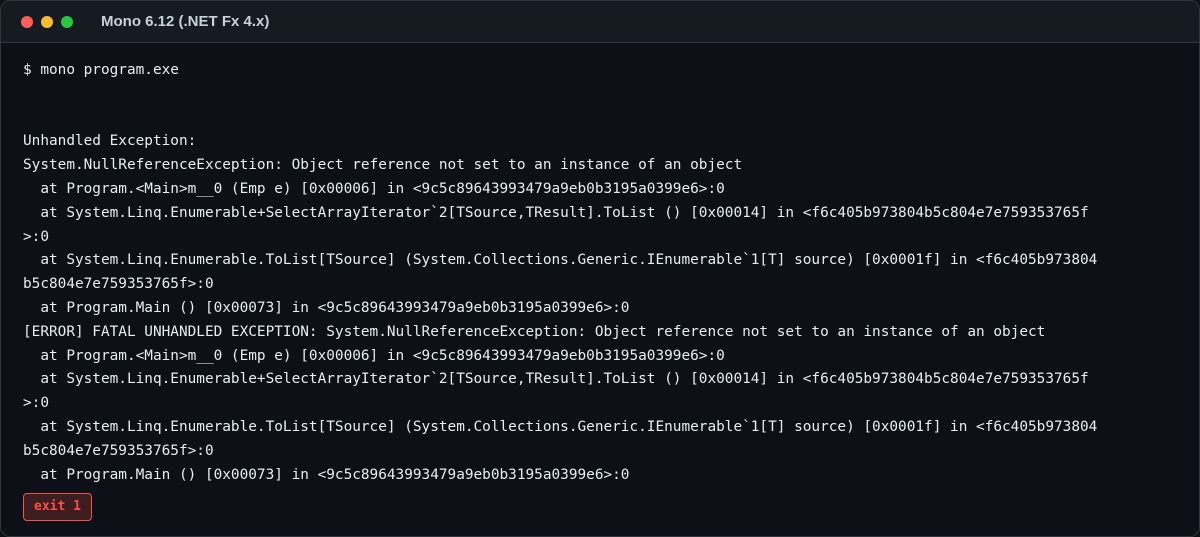 The image size is (1200, 537). What do you see at coordinates (27, 21) in the screenshot?
I see `close-window-icon` at bounding box center [27, 21].